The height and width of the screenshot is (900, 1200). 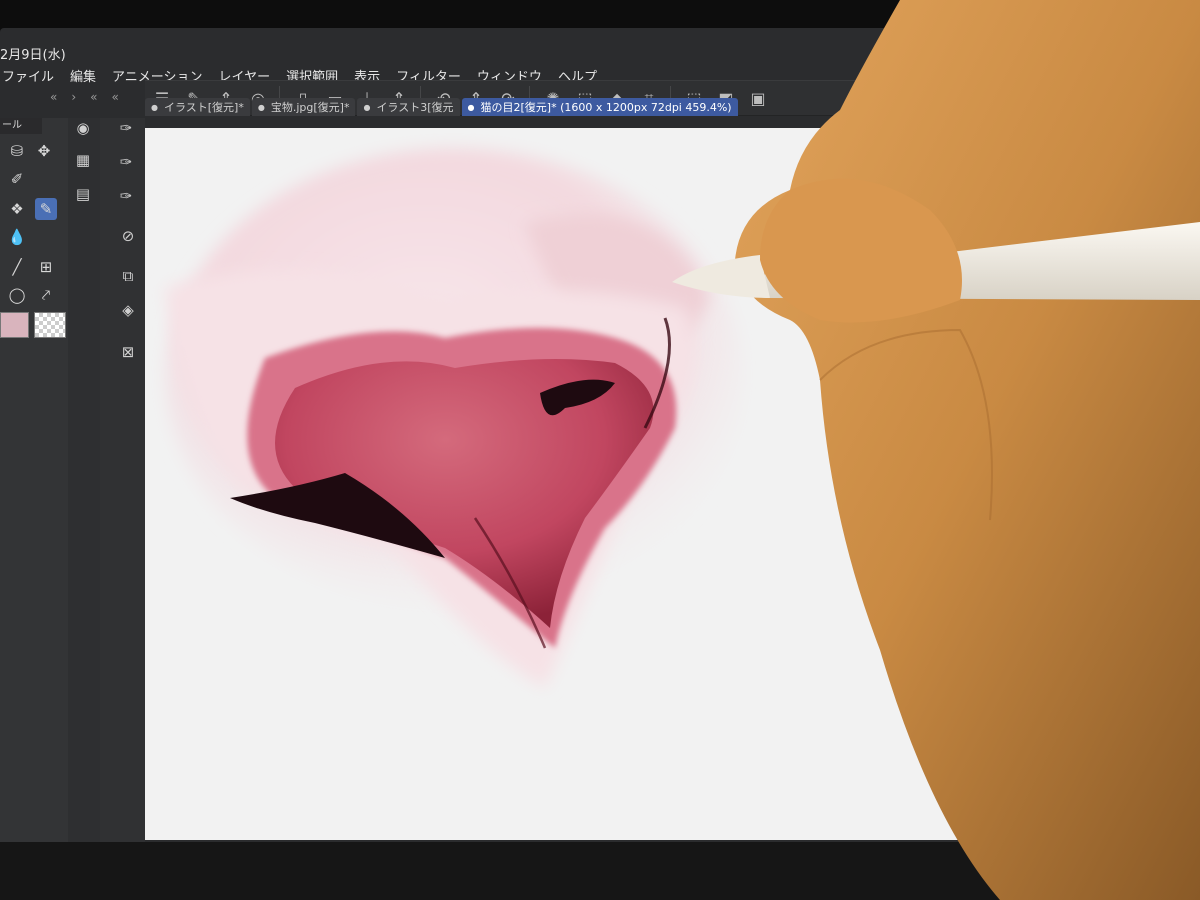 I want to click on brush-density-icon: ✑, so click(x=126, y=196).